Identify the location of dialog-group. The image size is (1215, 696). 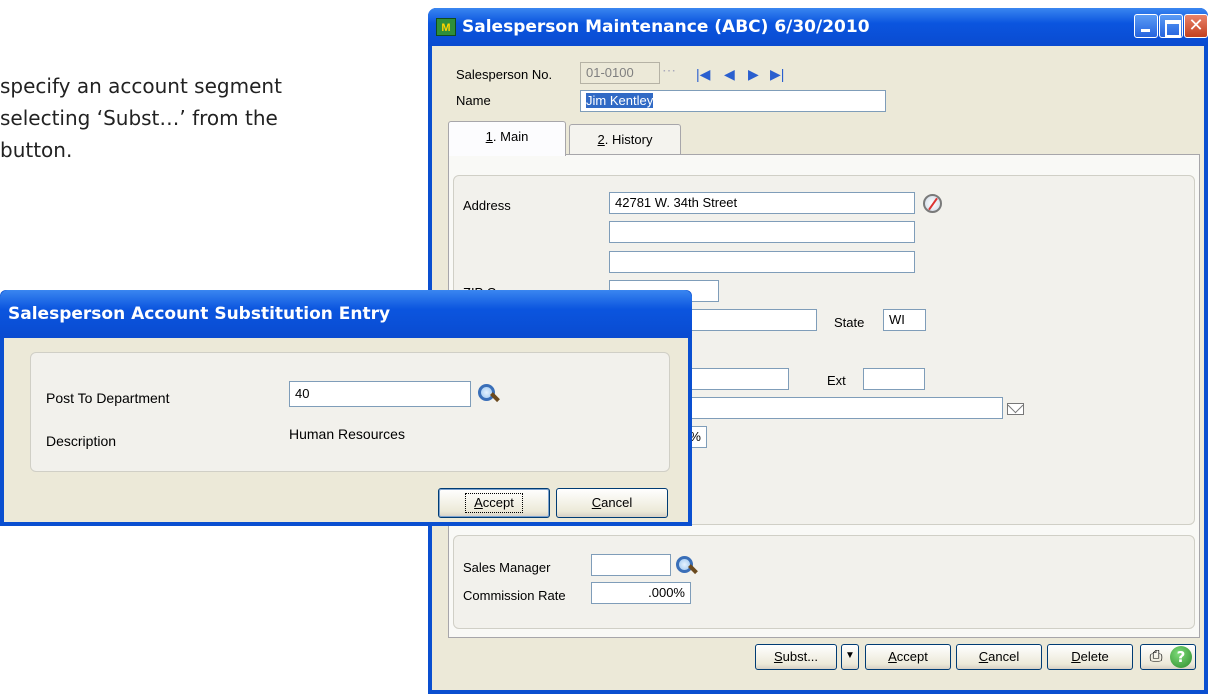
(350, 412).